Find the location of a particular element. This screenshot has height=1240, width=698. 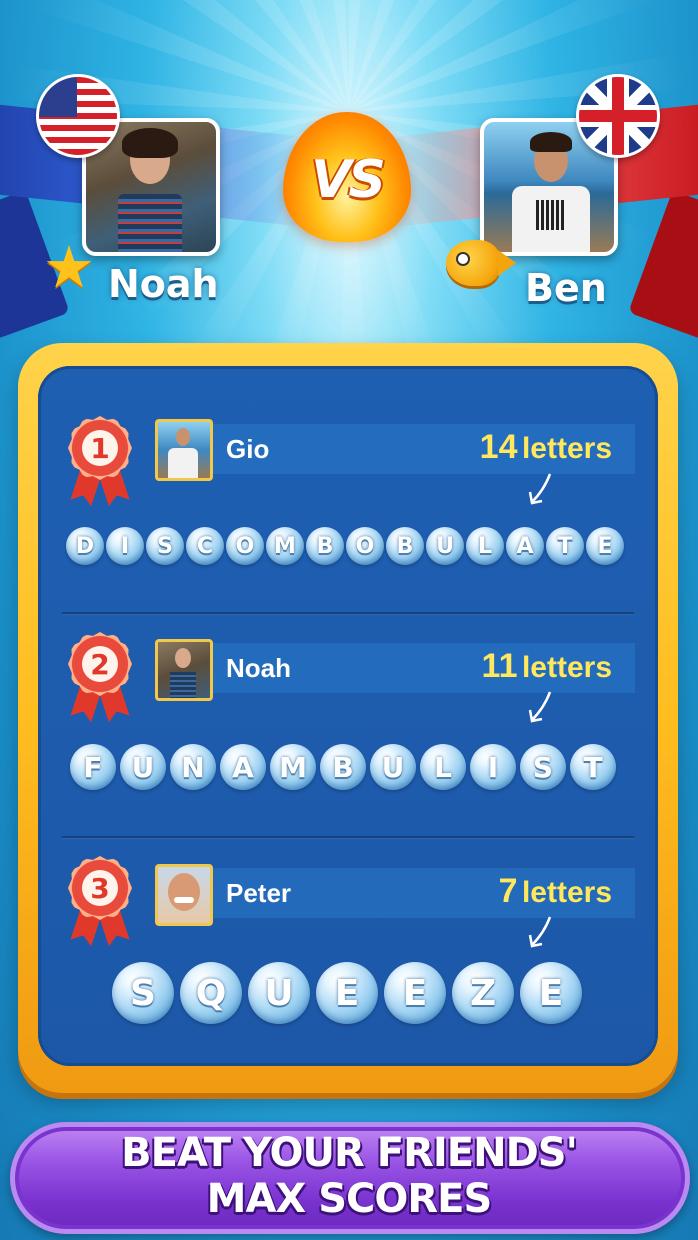

score-number: 7 is located at coordinates (508, 891).